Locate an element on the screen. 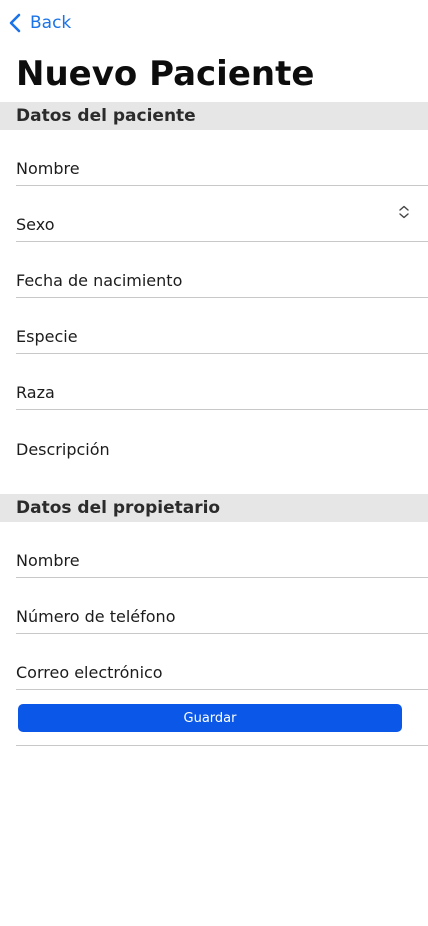 The image size is (428, 926). back-button: Back is located at coordinates (39, 23).